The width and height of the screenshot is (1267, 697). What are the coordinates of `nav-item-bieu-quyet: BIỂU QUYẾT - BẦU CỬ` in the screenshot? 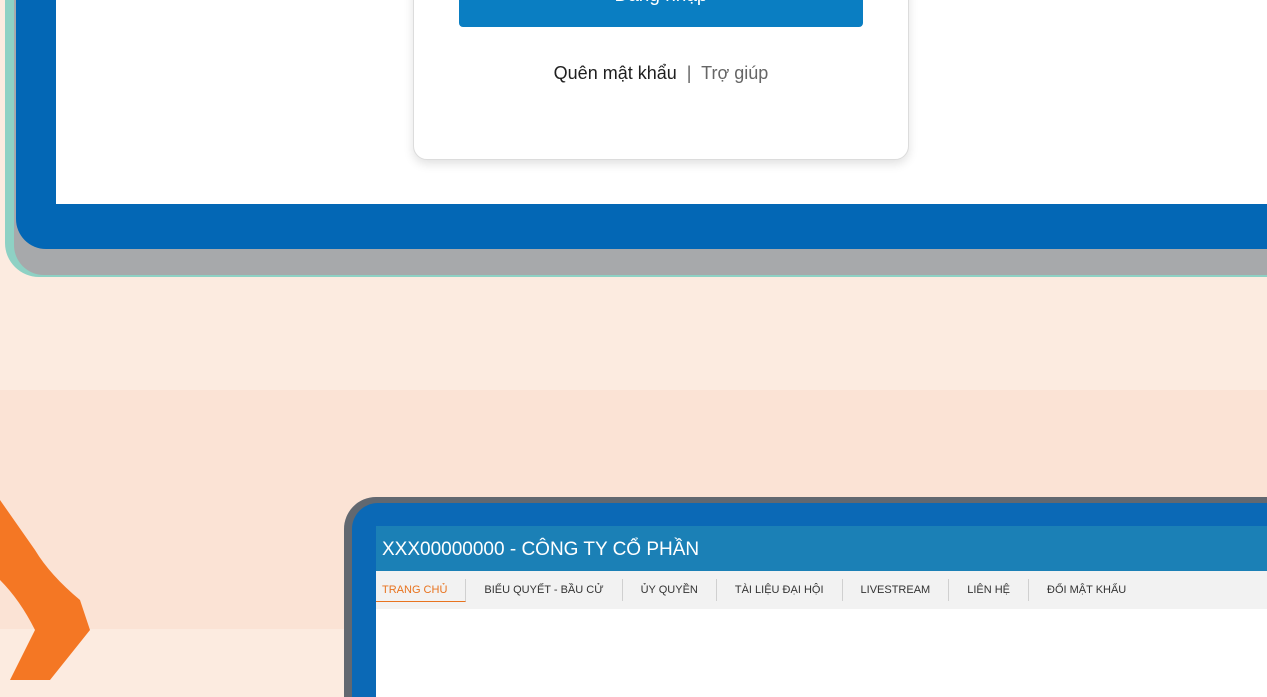 It's located at (544, 590).